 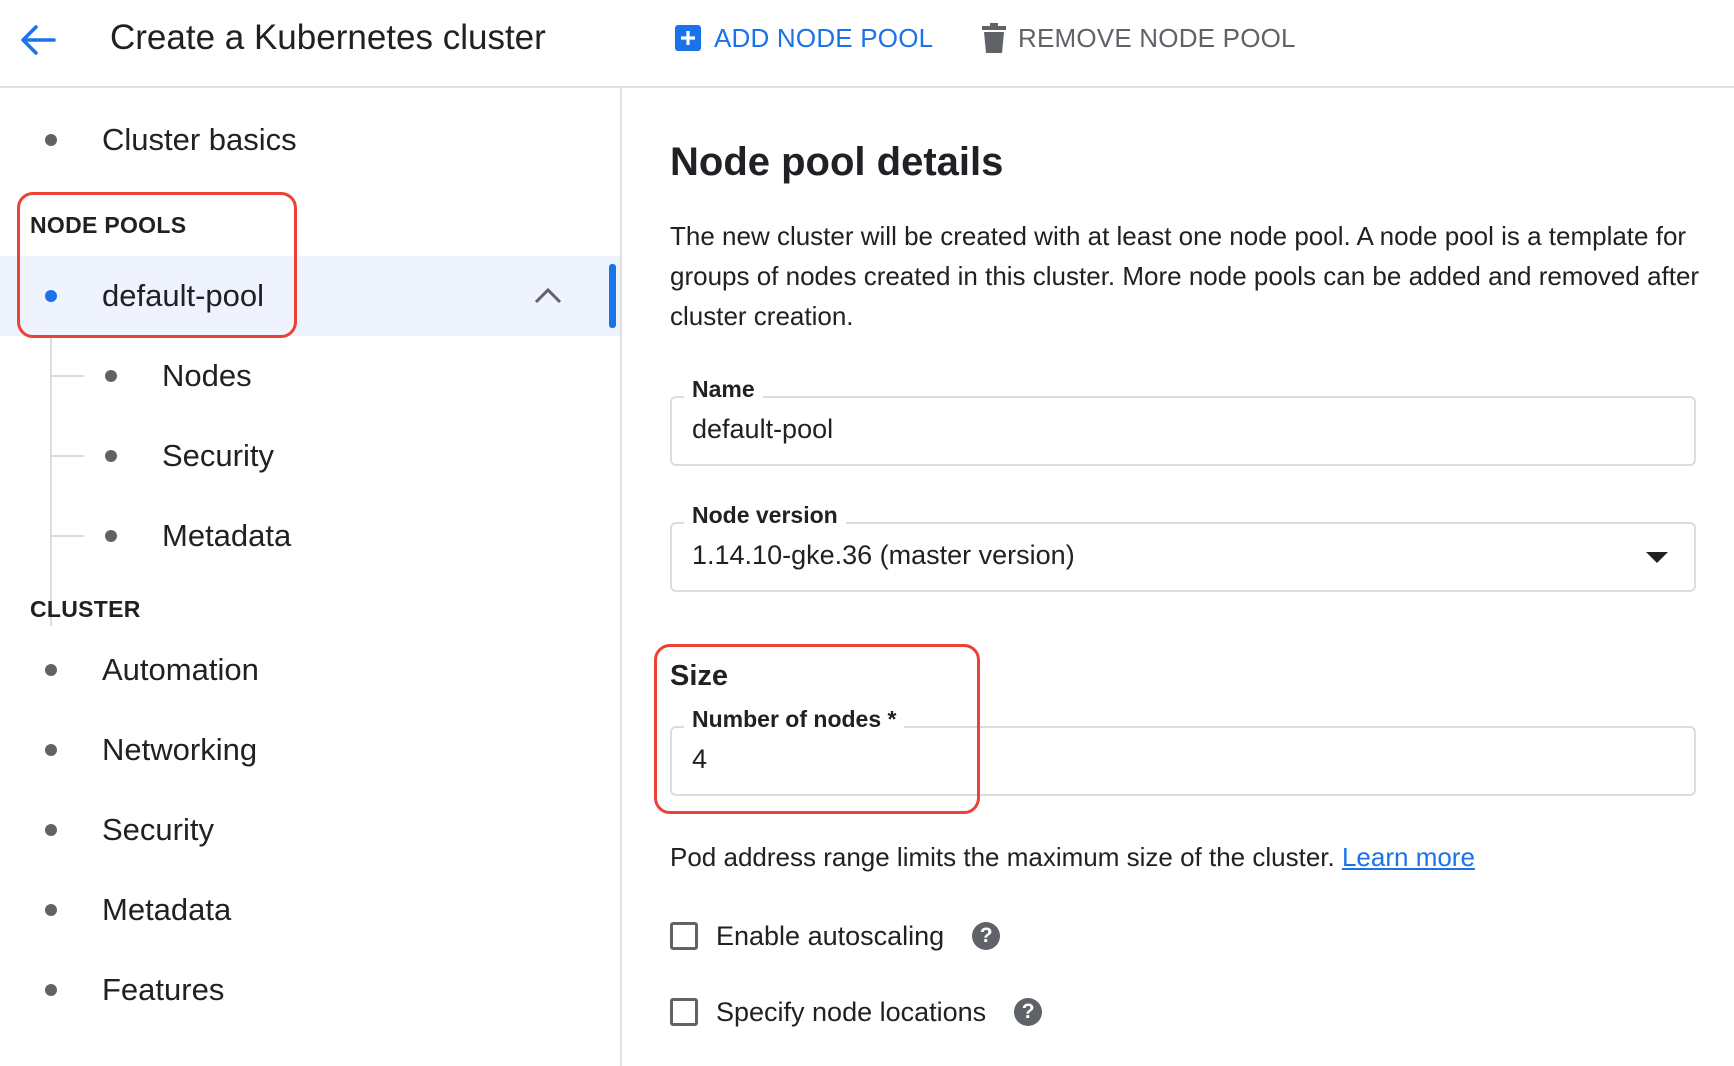 What do you see at coordinates (699, 676) in the screenshot?
I see `size-heading: Size` at bounding box center [699, 676].